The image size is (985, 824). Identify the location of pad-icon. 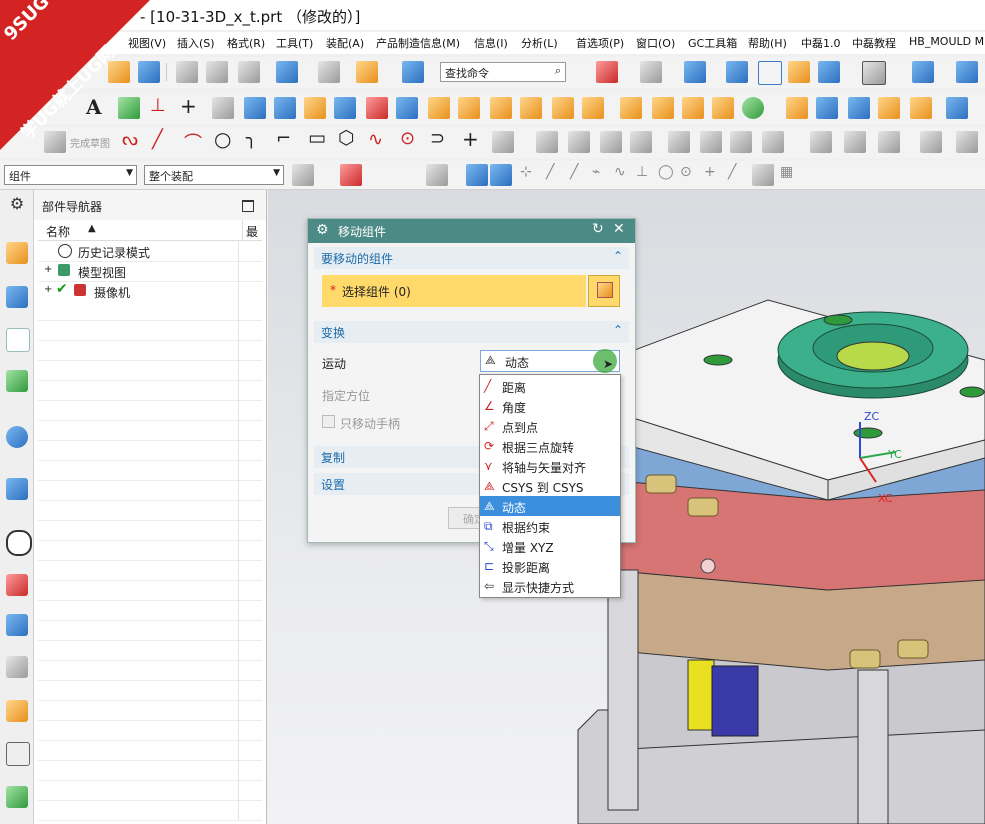
(501, 108).